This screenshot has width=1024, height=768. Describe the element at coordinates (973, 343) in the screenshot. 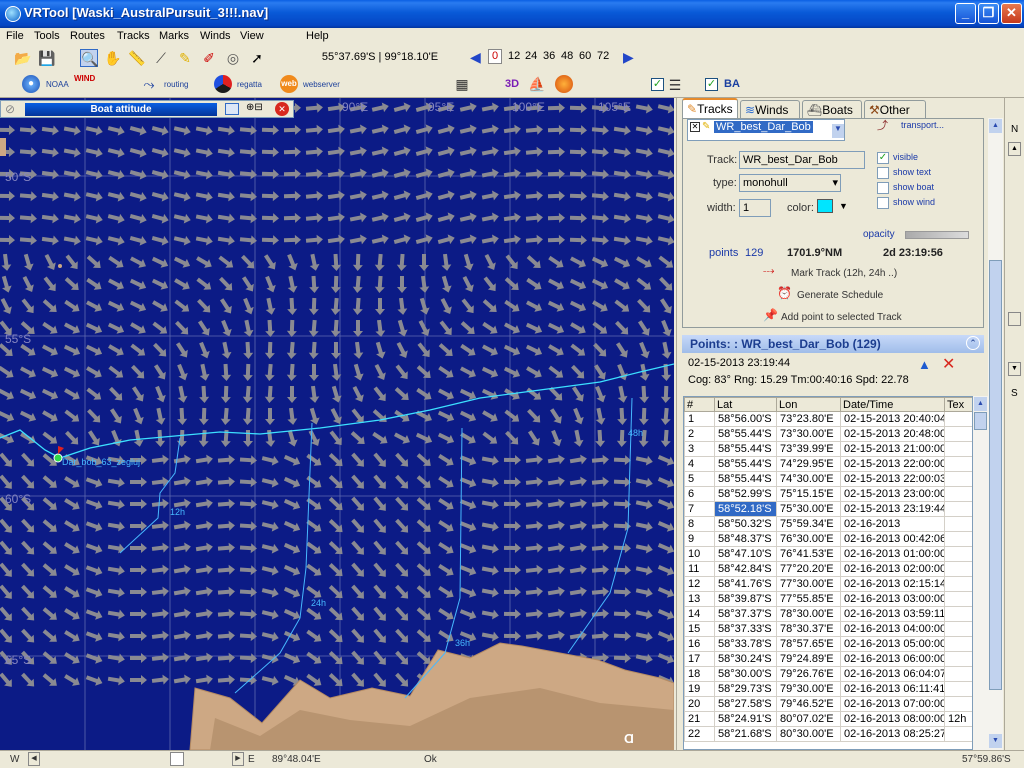

I see `collapse-icon: ⌃` at that location.